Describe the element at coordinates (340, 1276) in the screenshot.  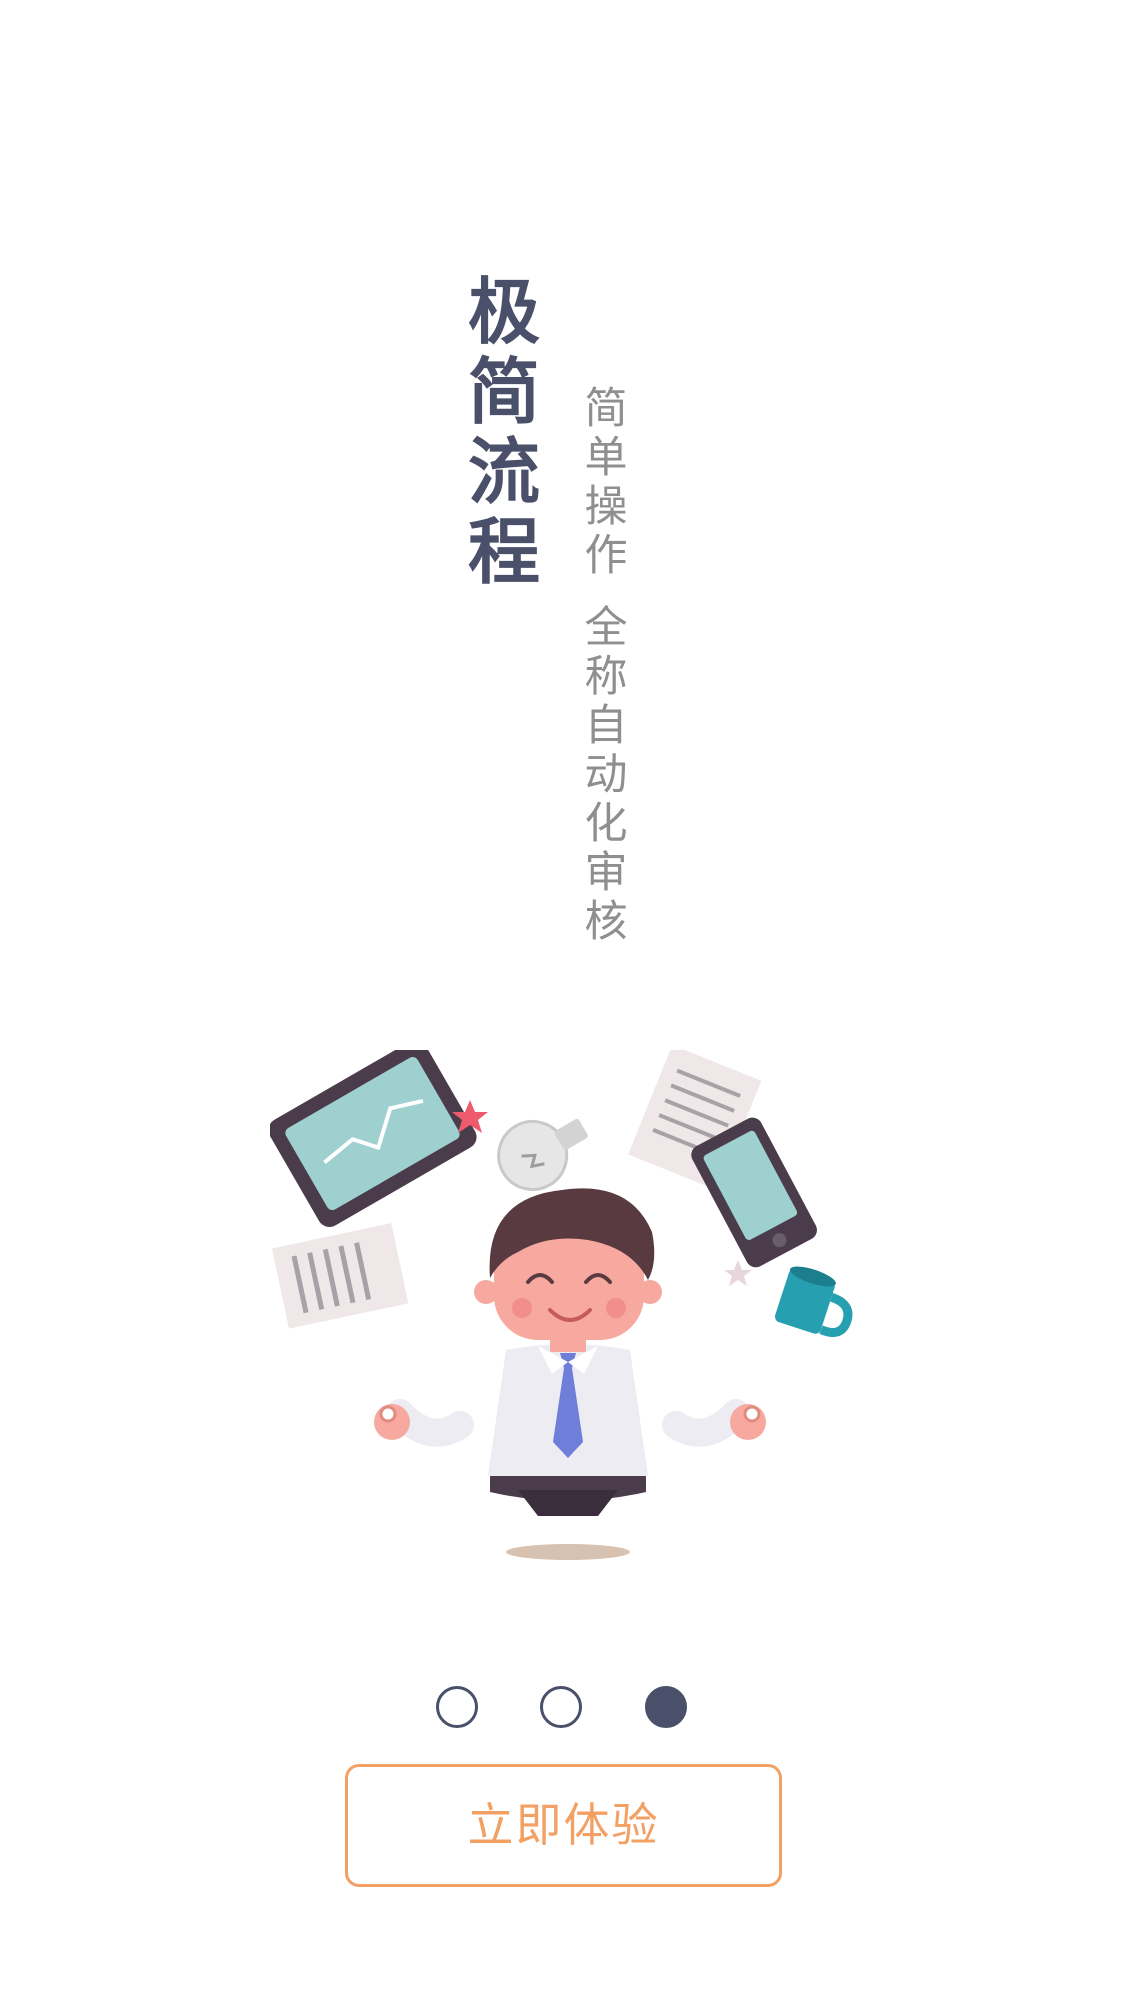
I see `document-icon` at that location.